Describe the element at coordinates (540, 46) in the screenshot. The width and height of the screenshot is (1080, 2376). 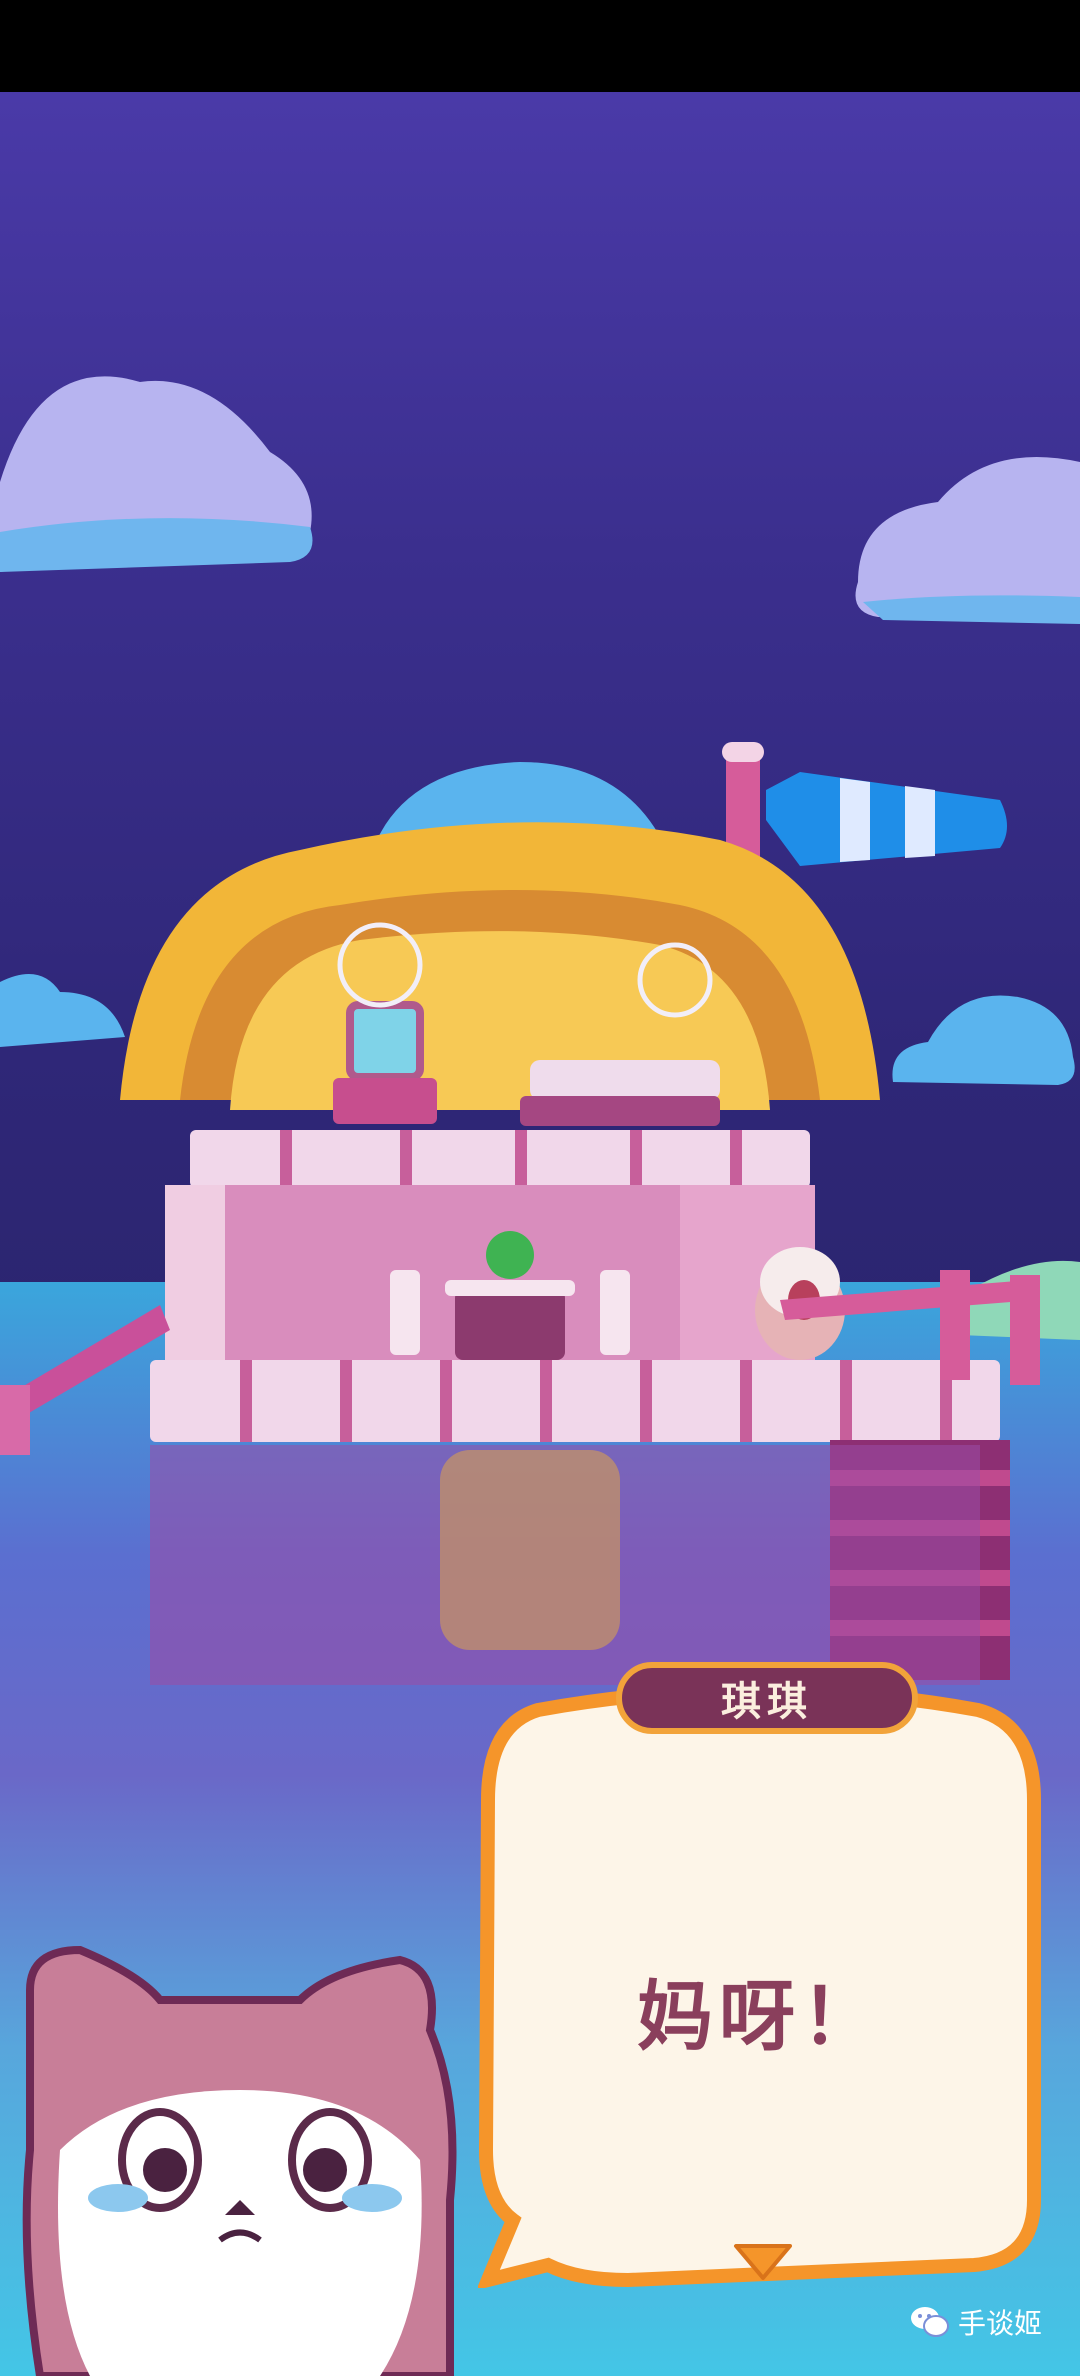
I see `status-bar` at that location.